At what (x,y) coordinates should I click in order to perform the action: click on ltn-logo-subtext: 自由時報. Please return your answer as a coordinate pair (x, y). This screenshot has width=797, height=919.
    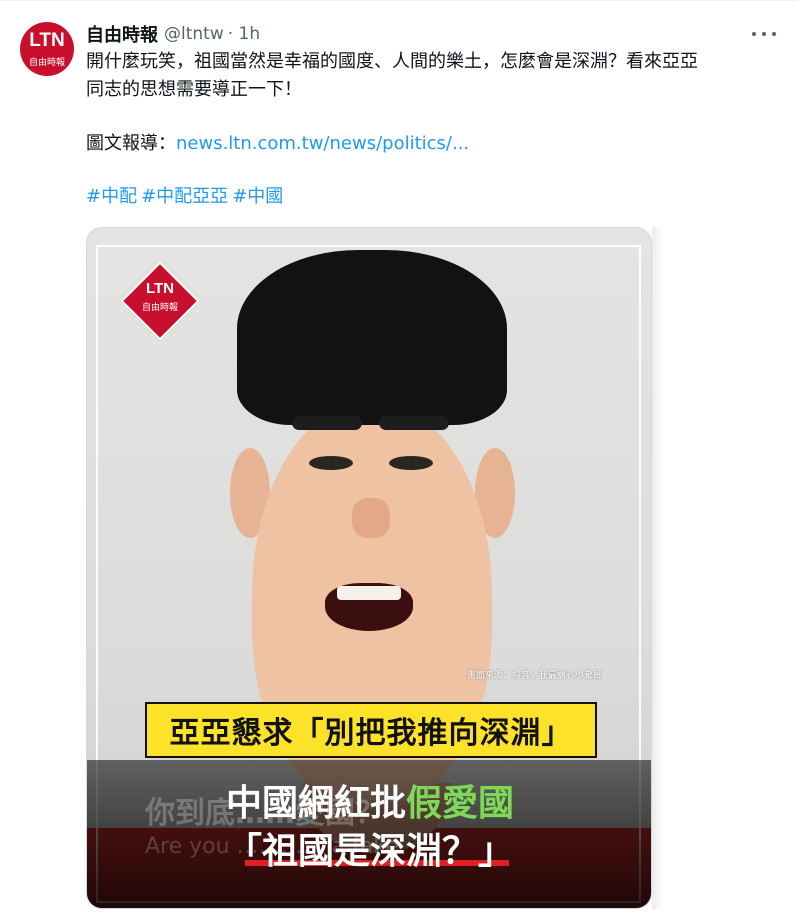
    Looking at the image, I should click on (159, 308).